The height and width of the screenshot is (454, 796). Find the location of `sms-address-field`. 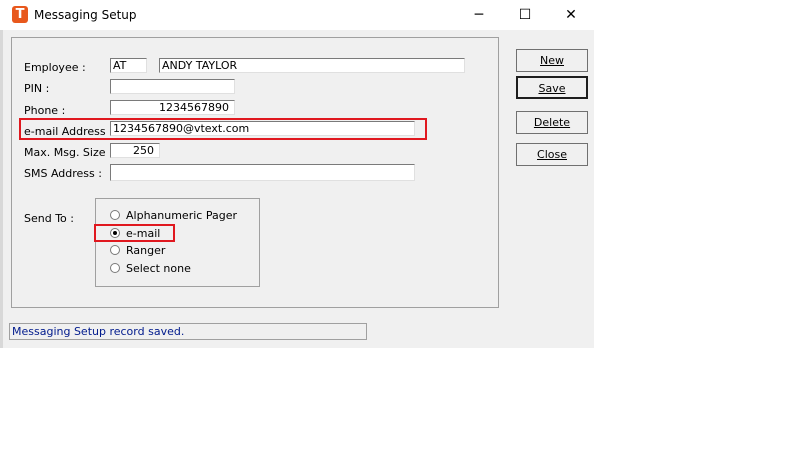

sms-address-field is located at coordinates (262, 172).